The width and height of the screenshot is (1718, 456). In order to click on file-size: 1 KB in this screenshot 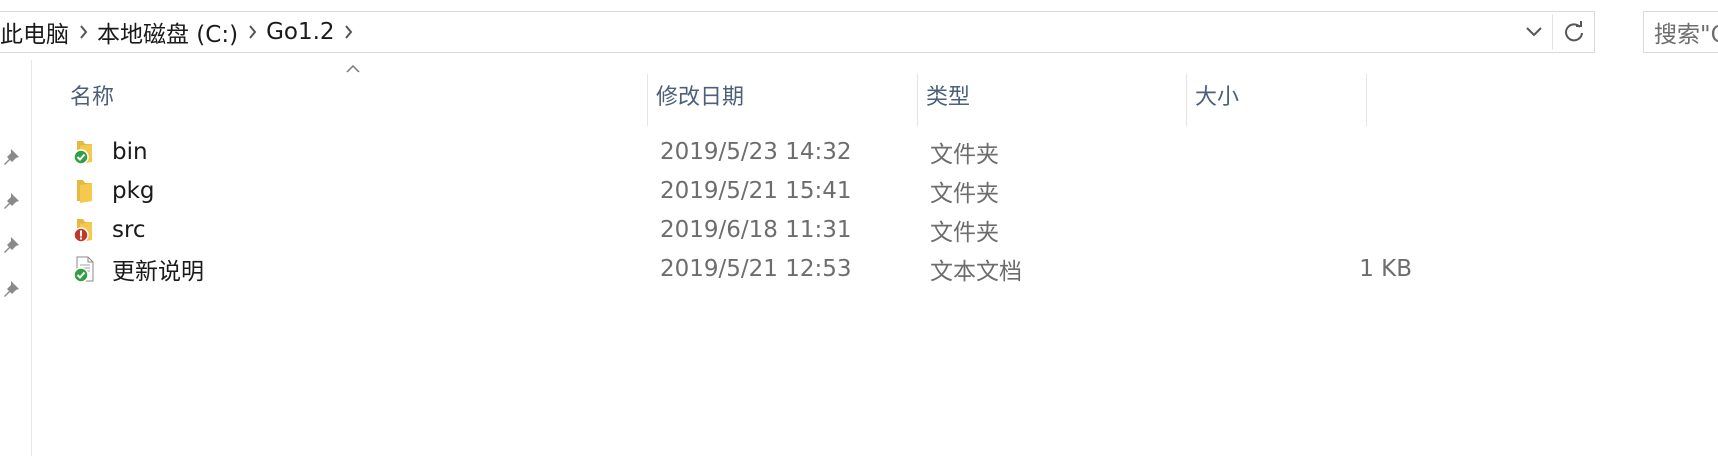, I will do `click(1385, 269)`.